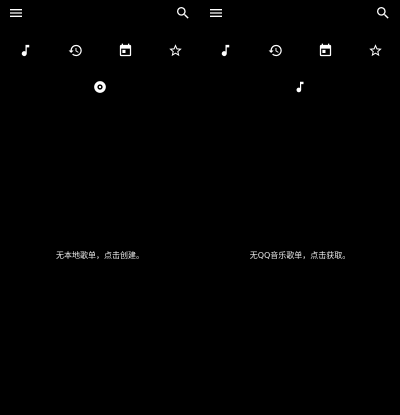  I want to click on disc-icon, so click(100, 87).